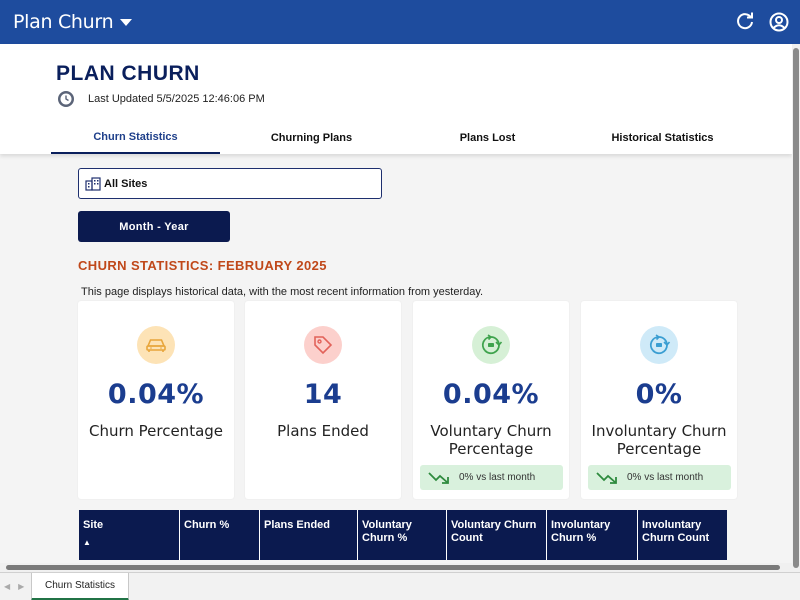  What do you see at coordinates (230, 183) in the screenshot?
I see `site-filter-select: All Sites` at bounding box center [230, 183].